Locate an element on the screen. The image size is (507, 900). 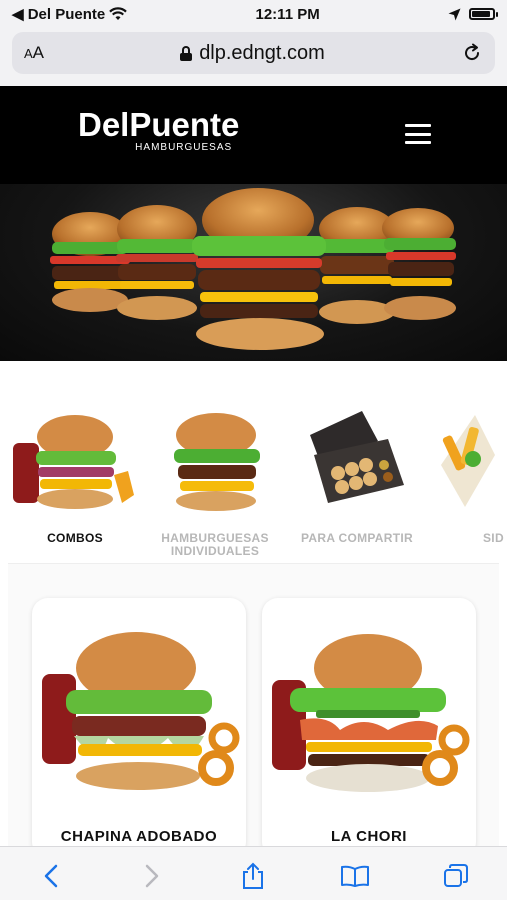
back-to-app-link: ◀ Del Puente is located at coordinates (58, 14).